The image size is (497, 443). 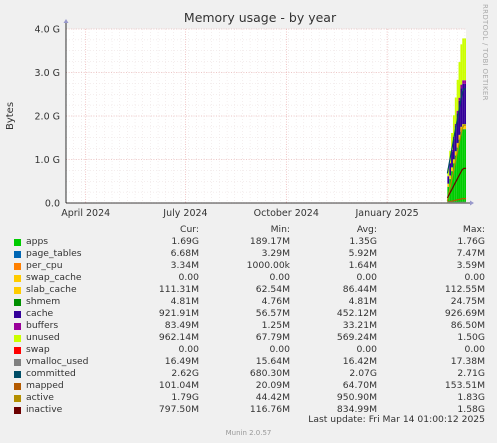 I want to click on value-min: 62.54M, so click(x=272, y=289).